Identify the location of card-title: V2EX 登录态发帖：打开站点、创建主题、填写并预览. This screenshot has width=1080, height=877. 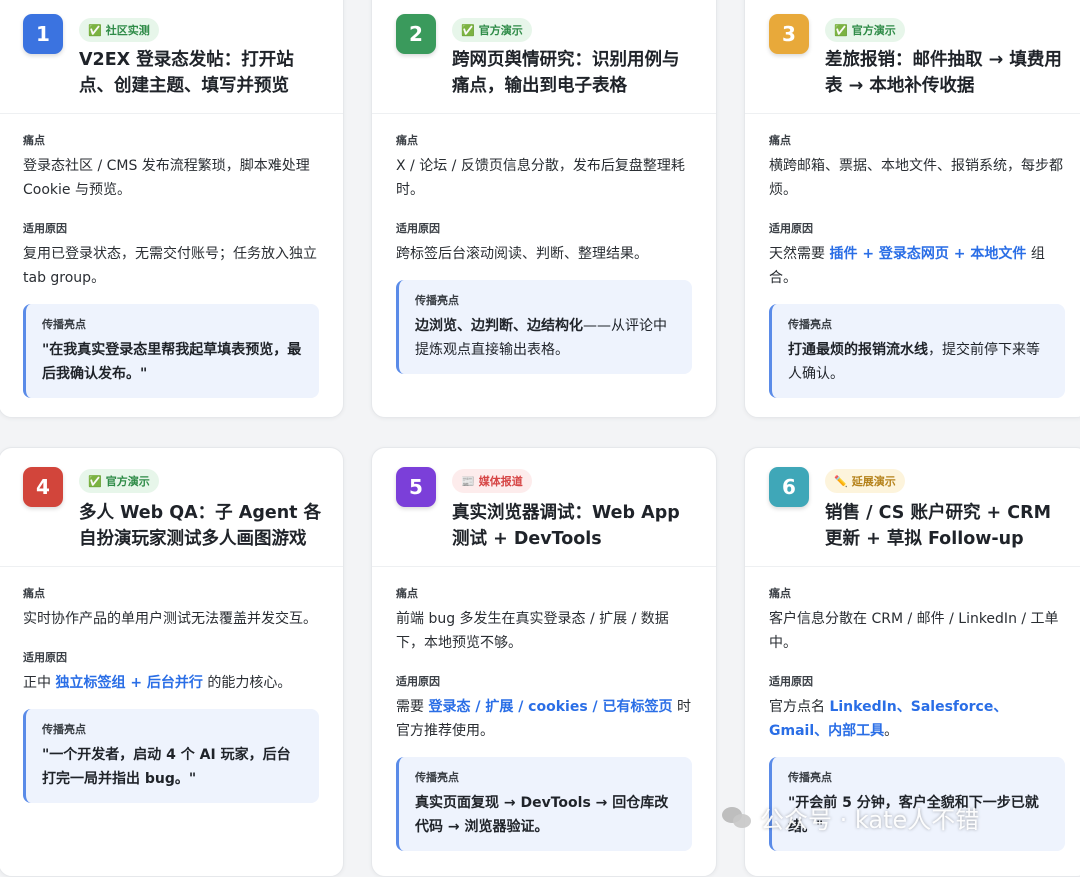
(186, 73).